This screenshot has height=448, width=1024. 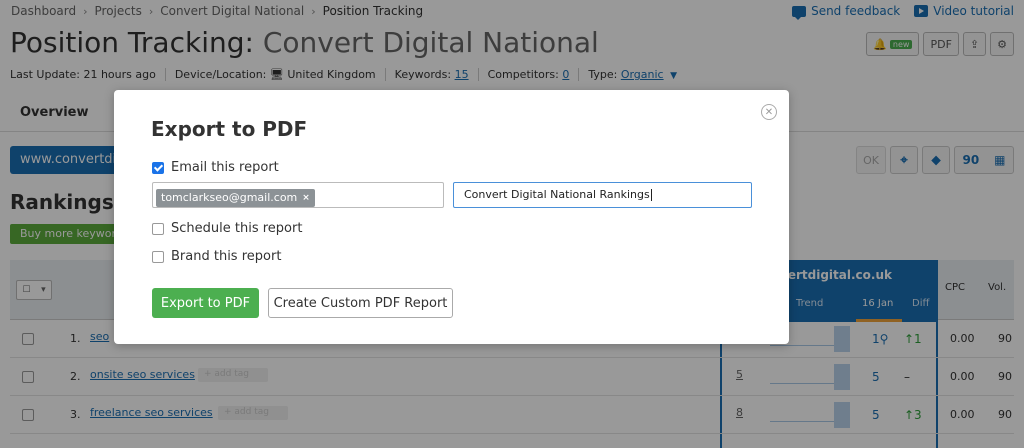 I want to click on brand-report-option: Brand this report, so click(x=216, y=256).